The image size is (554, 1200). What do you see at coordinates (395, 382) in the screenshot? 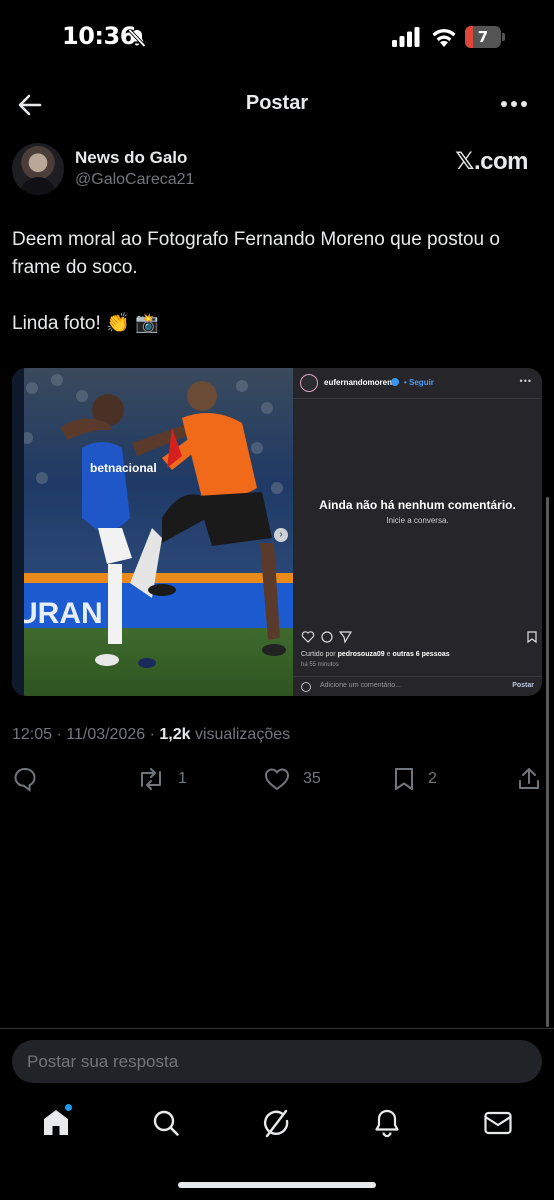
I see `verified-badge-icon` at bounding box center [395, 382].